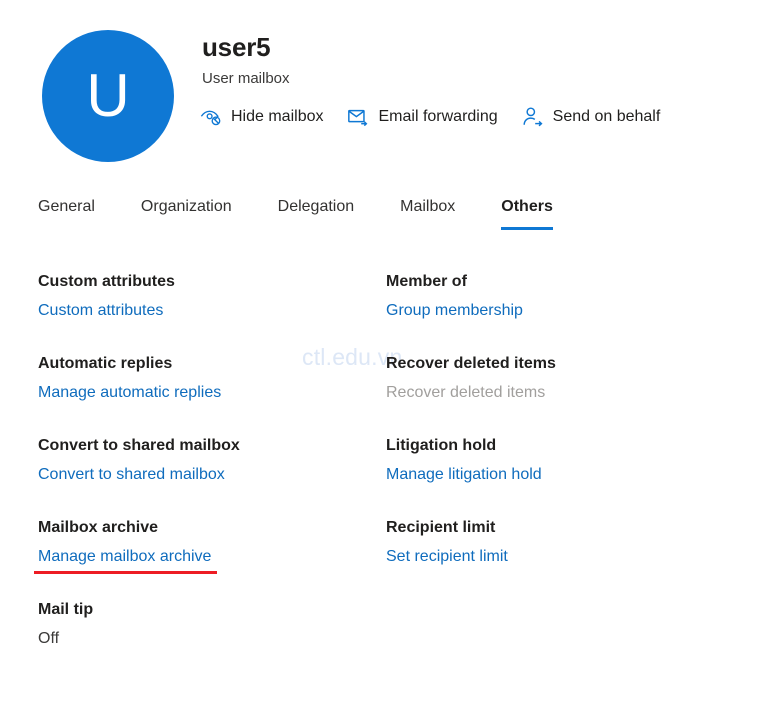 Image resolution: width=759 pixels, height=726 pixels. I want to click on setting-title: Mail tip, so click(66, 609).